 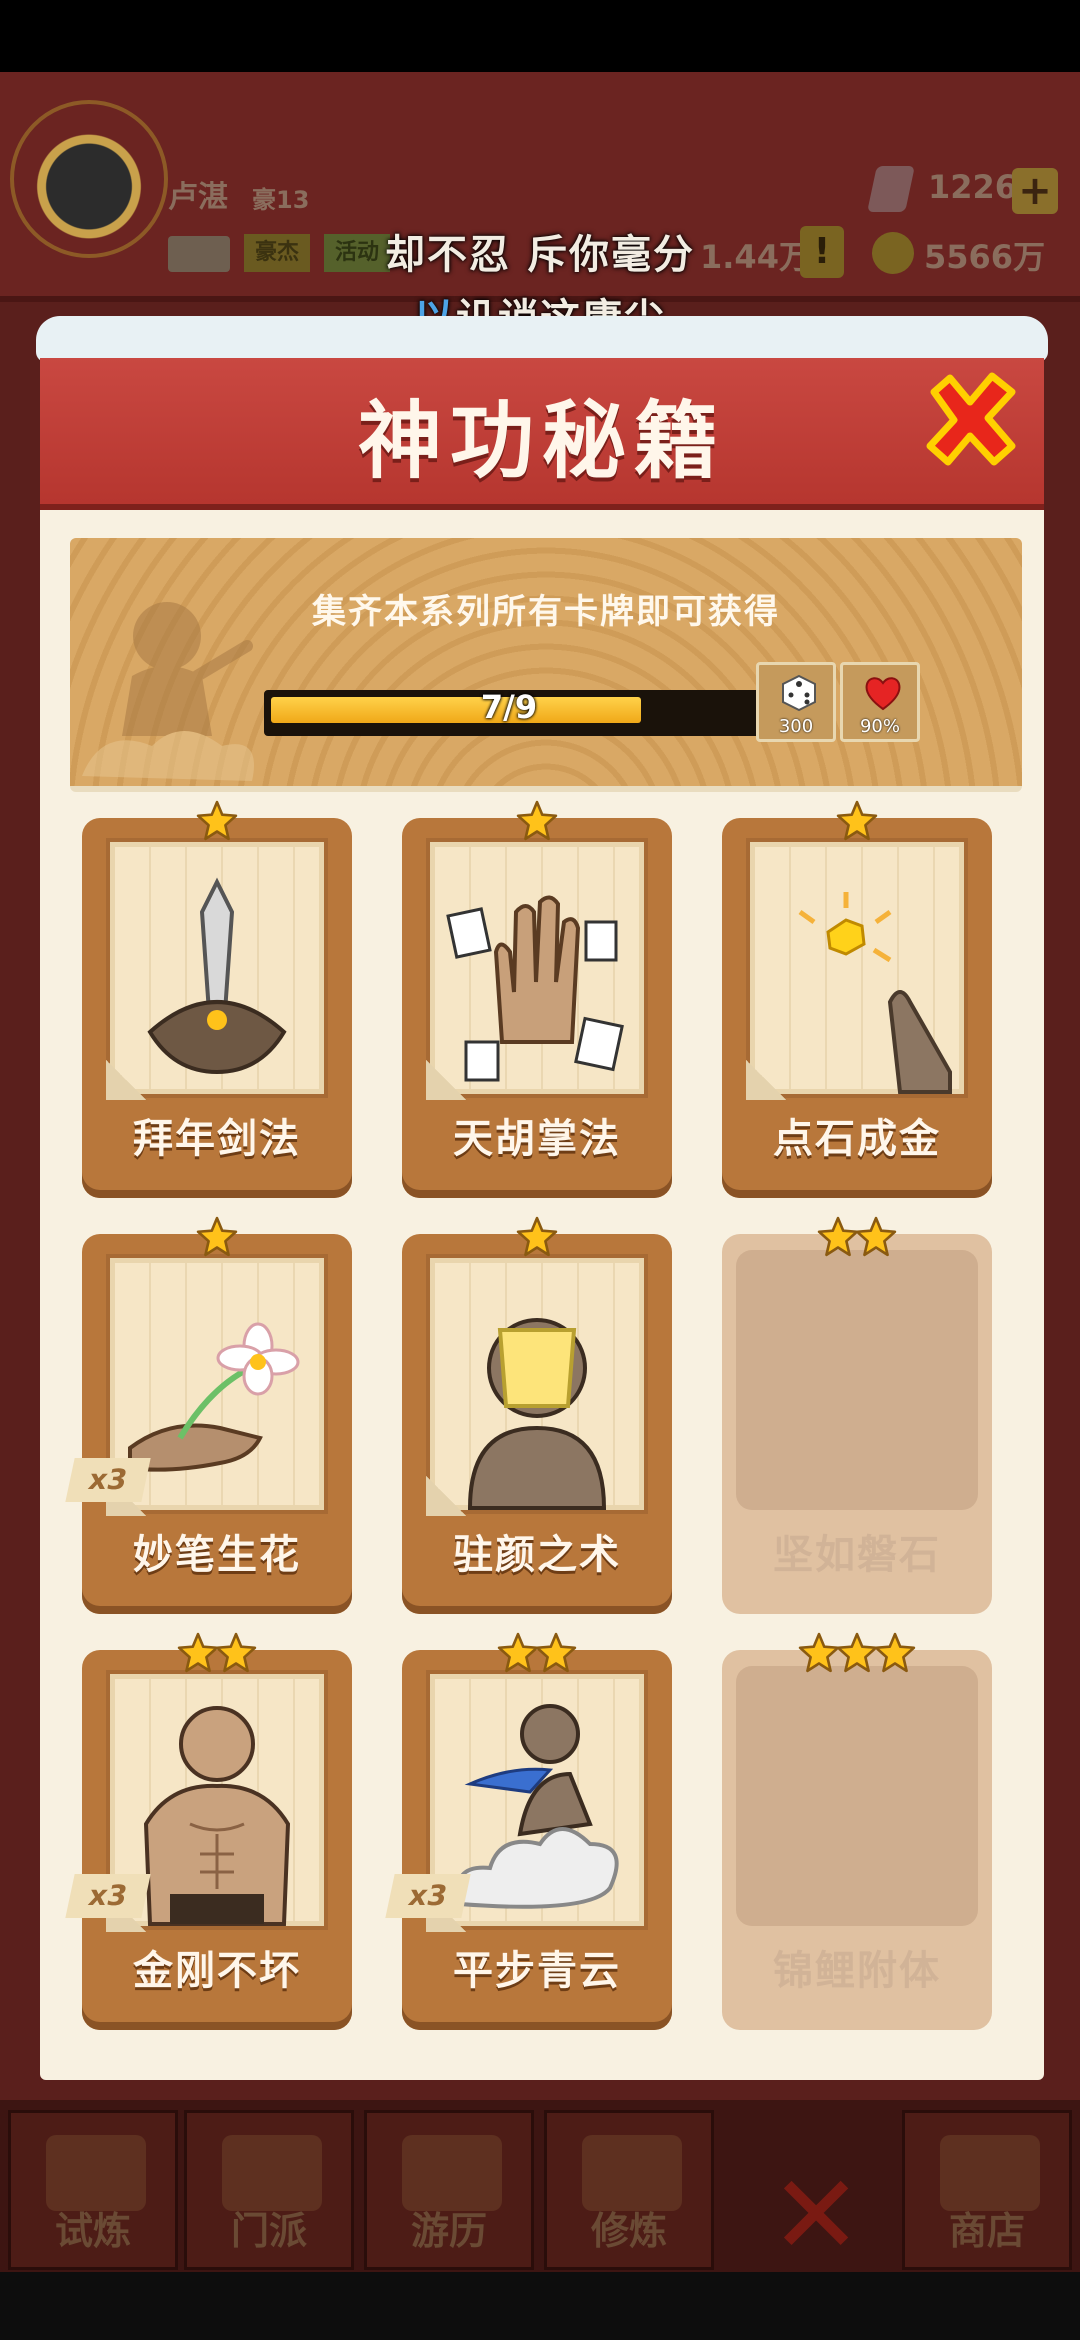 I want to click on nav-tab-travel: 游历, so click(x=449, y=2190).